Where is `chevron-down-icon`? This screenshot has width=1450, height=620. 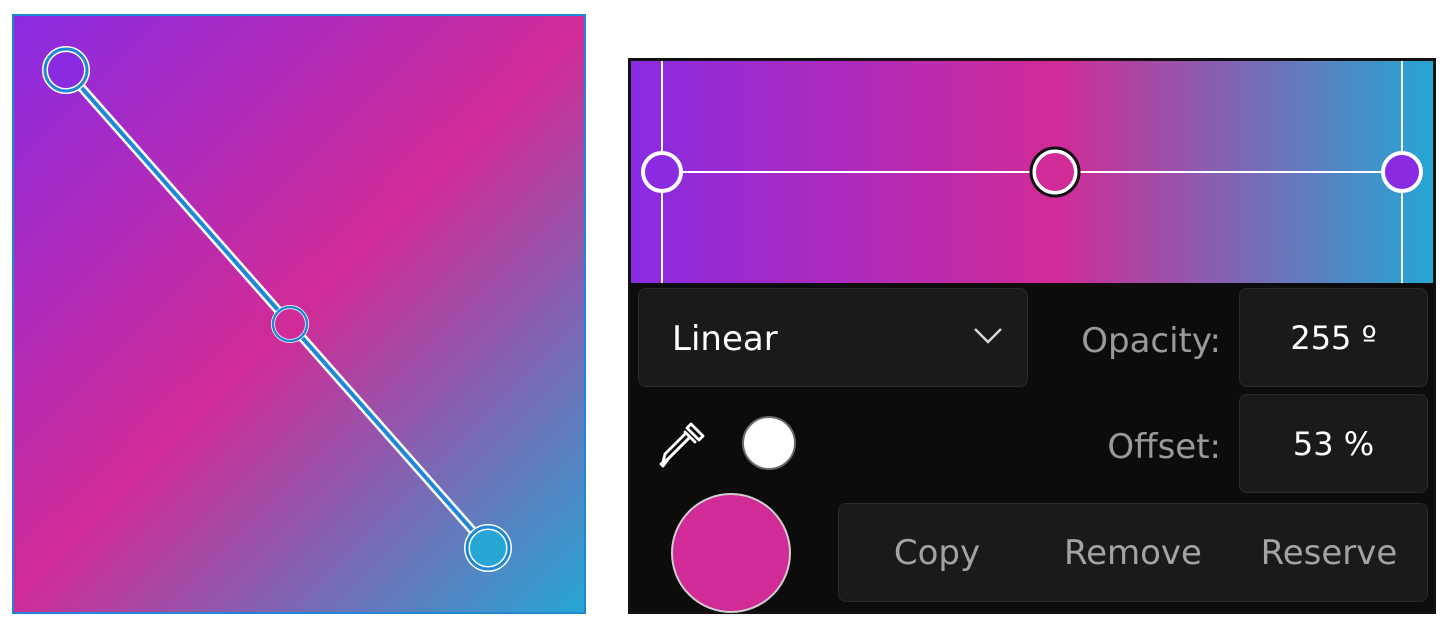
chevron-down-icon is located at coordinates (988, 336).